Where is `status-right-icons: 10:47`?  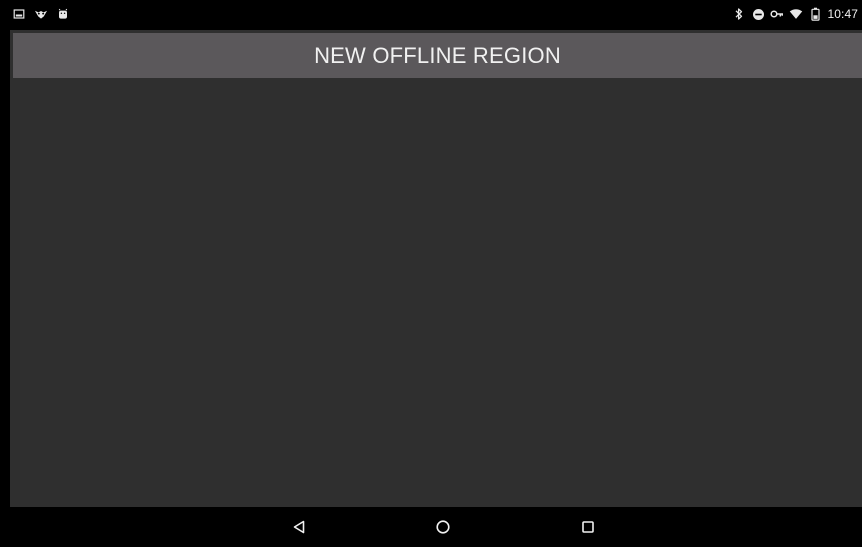 status-right-icons: 10:47 is located at coordinates (795, 14).